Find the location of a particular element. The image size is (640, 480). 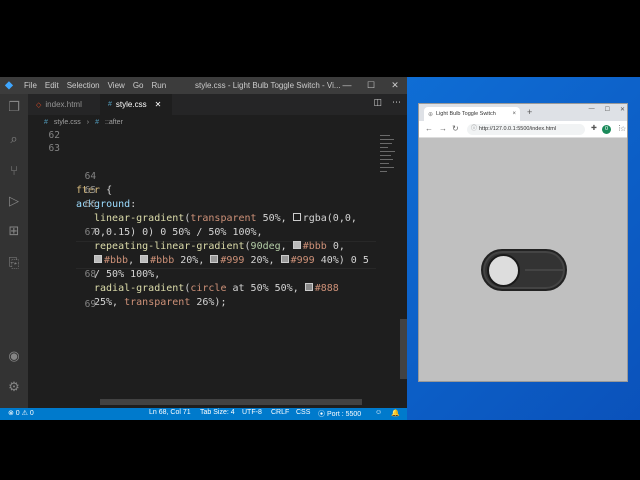

extensions-icon: ⊞ is located at coordinates (14, 232).